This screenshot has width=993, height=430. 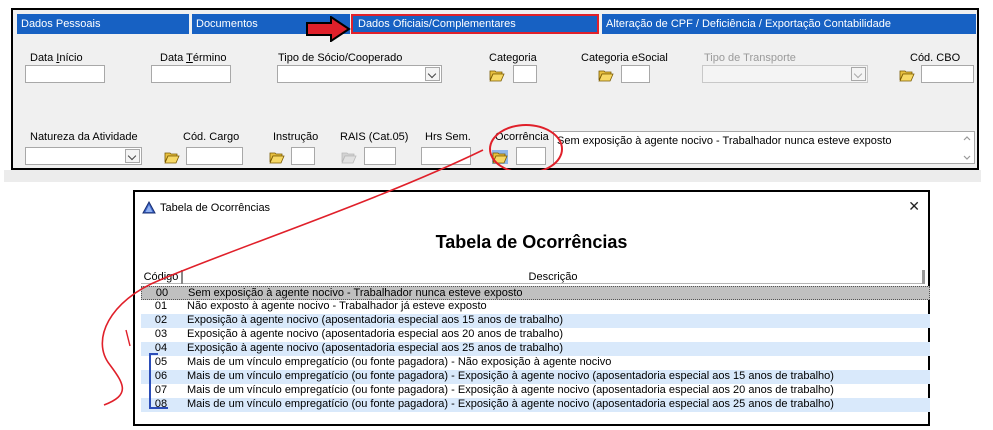 What do you see at coordinates (161, 320) in the screenshot?
I see `row-code: 02` at bounding box center [161, 320].